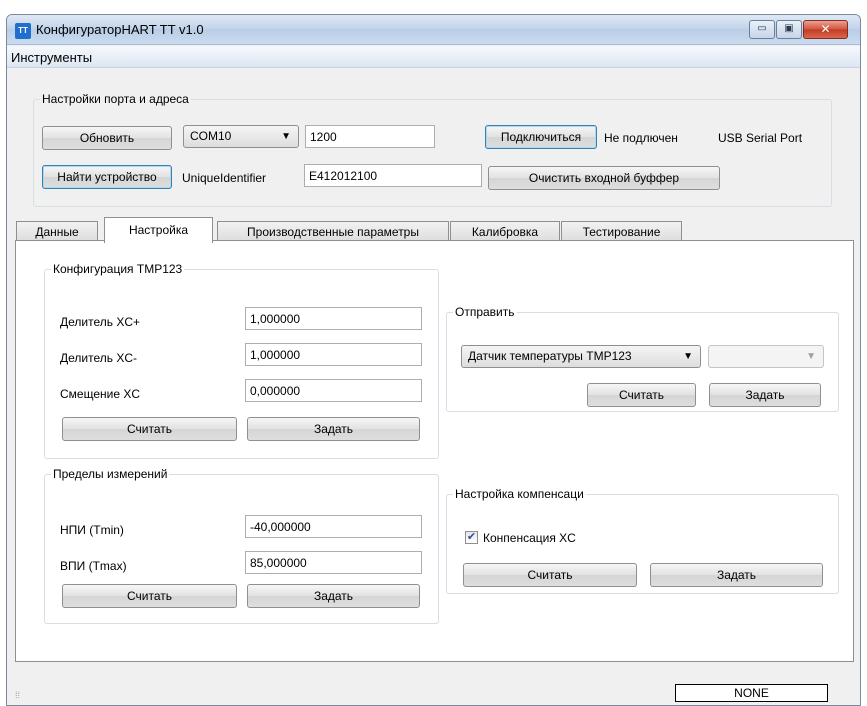 Image resolution: width=867 pixels, height=706 pixels. What do you see at coordinates (641, 138) in the screenshot?
I see `connection-status: Не подлючен` at bounding box center [641, 138].